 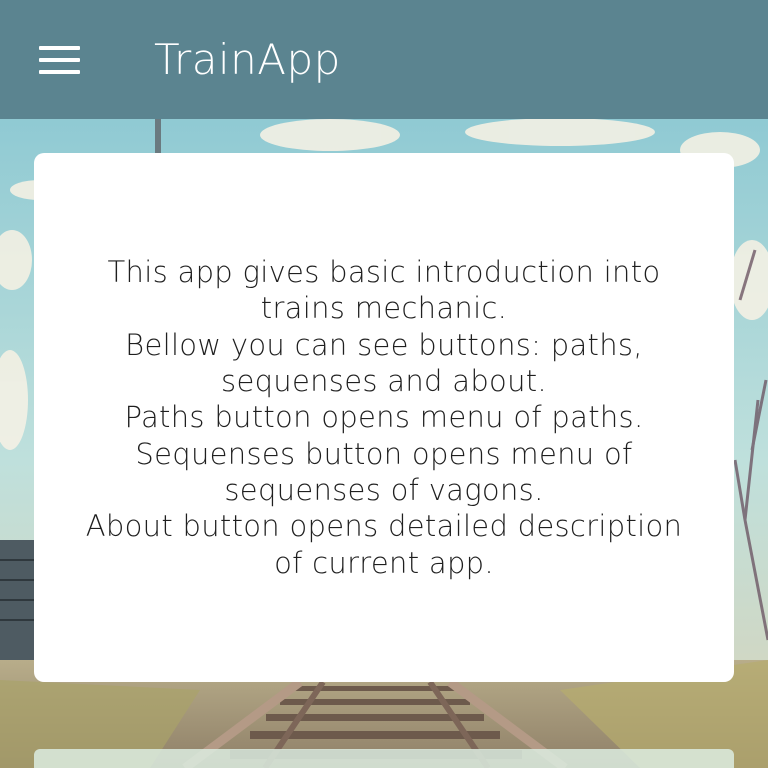 What do you see at coordinates (247, 59) in the screenshot?
I see `app-title: TrainApp` at bounding box center [247, 59].